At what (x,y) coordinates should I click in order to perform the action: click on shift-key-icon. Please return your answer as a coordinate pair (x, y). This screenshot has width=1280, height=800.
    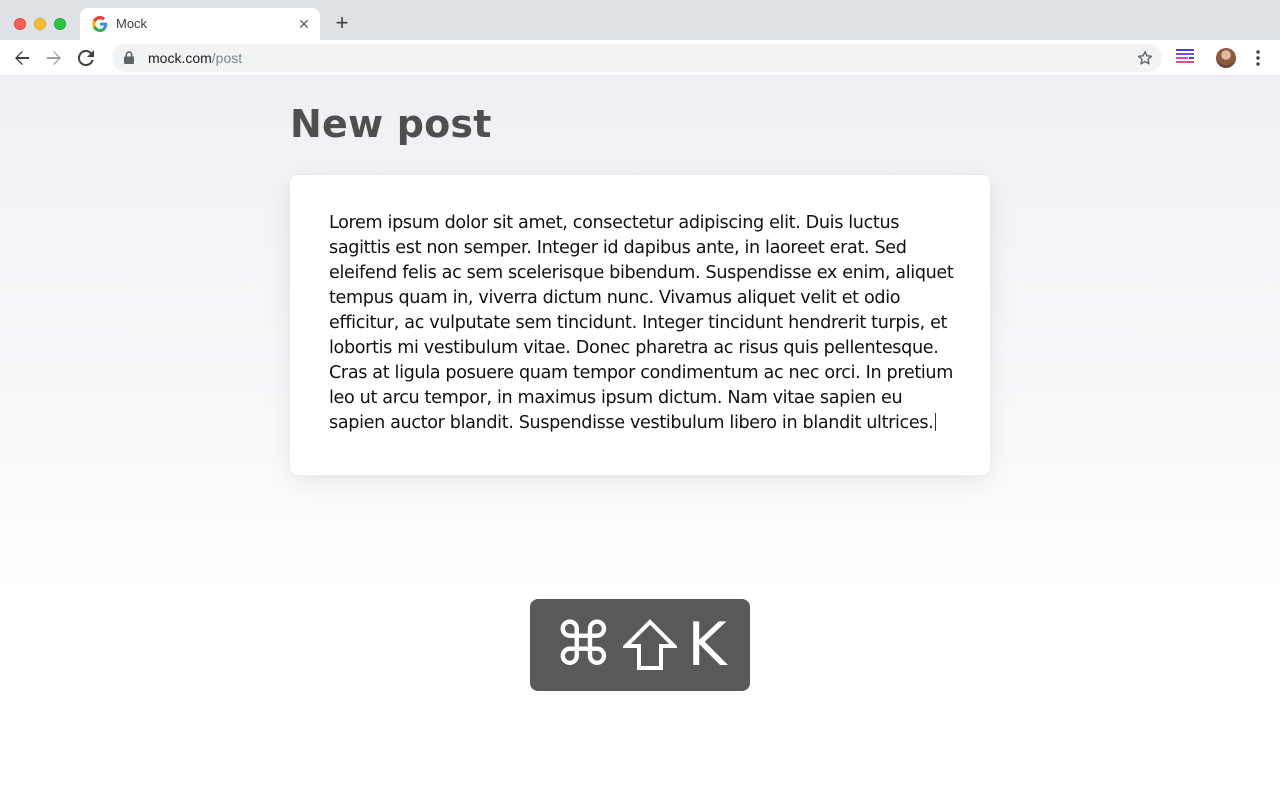
    Looking at the image, I should click on (650, 645).